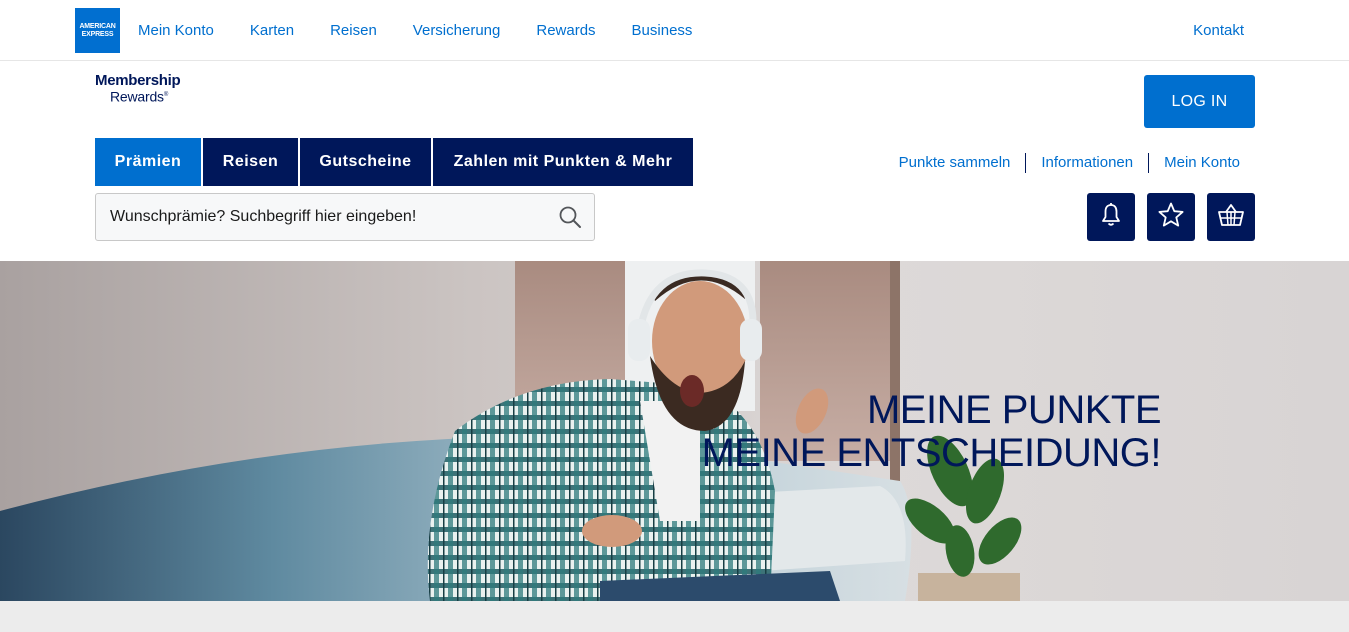  What do you see at coordinates (250, 162) in the screenshot?
I see `tab-reisen: Reisen` at bounding box center [250, 162].